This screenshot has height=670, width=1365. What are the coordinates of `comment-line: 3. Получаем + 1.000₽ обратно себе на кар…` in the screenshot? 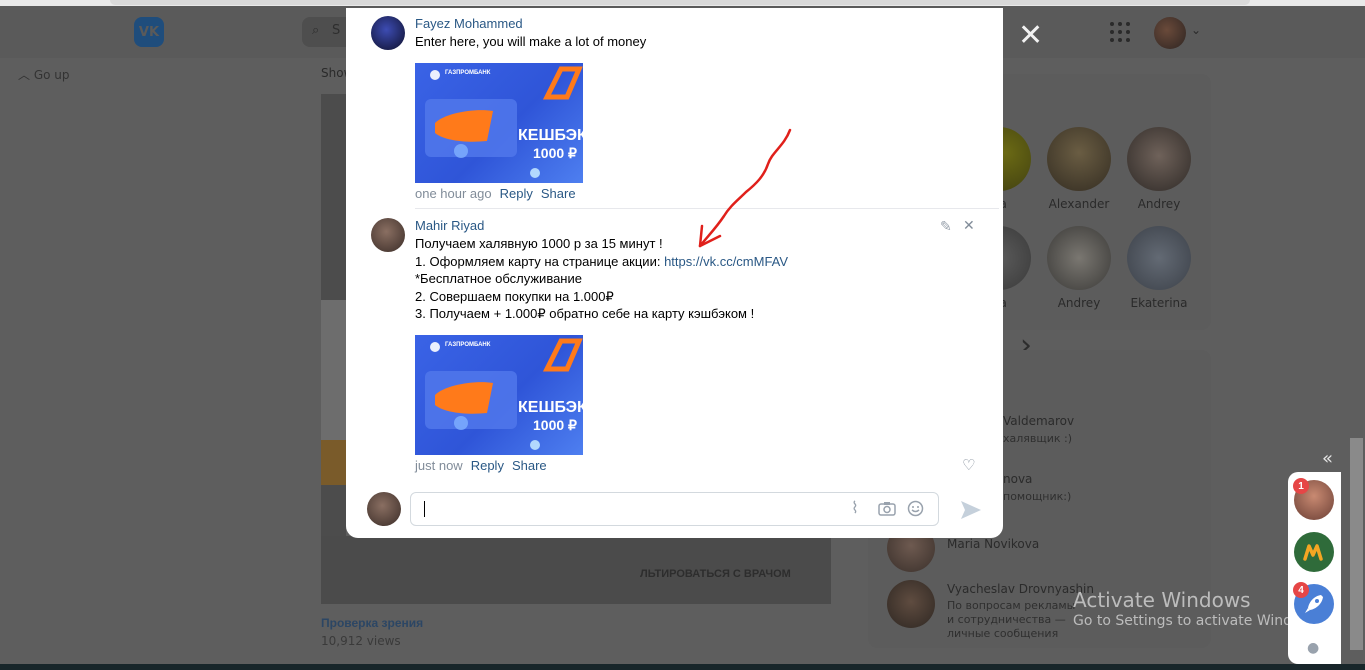 It's located at (585, 314).